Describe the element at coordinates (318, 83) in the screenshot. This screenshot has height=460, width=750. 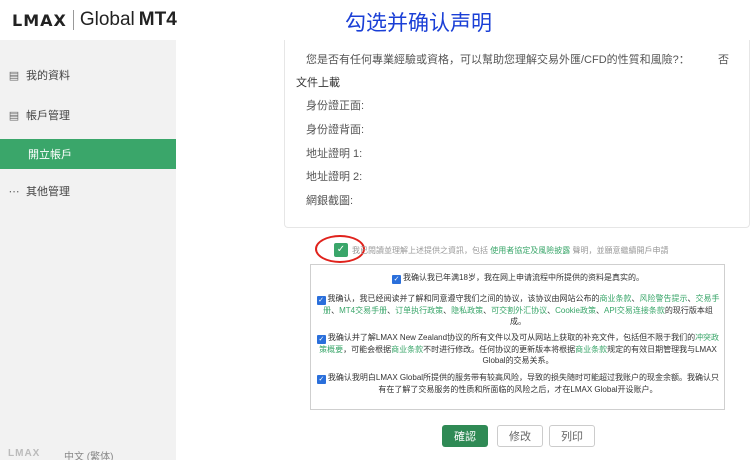
I see `upload-section-title: 文件上載` at that location.